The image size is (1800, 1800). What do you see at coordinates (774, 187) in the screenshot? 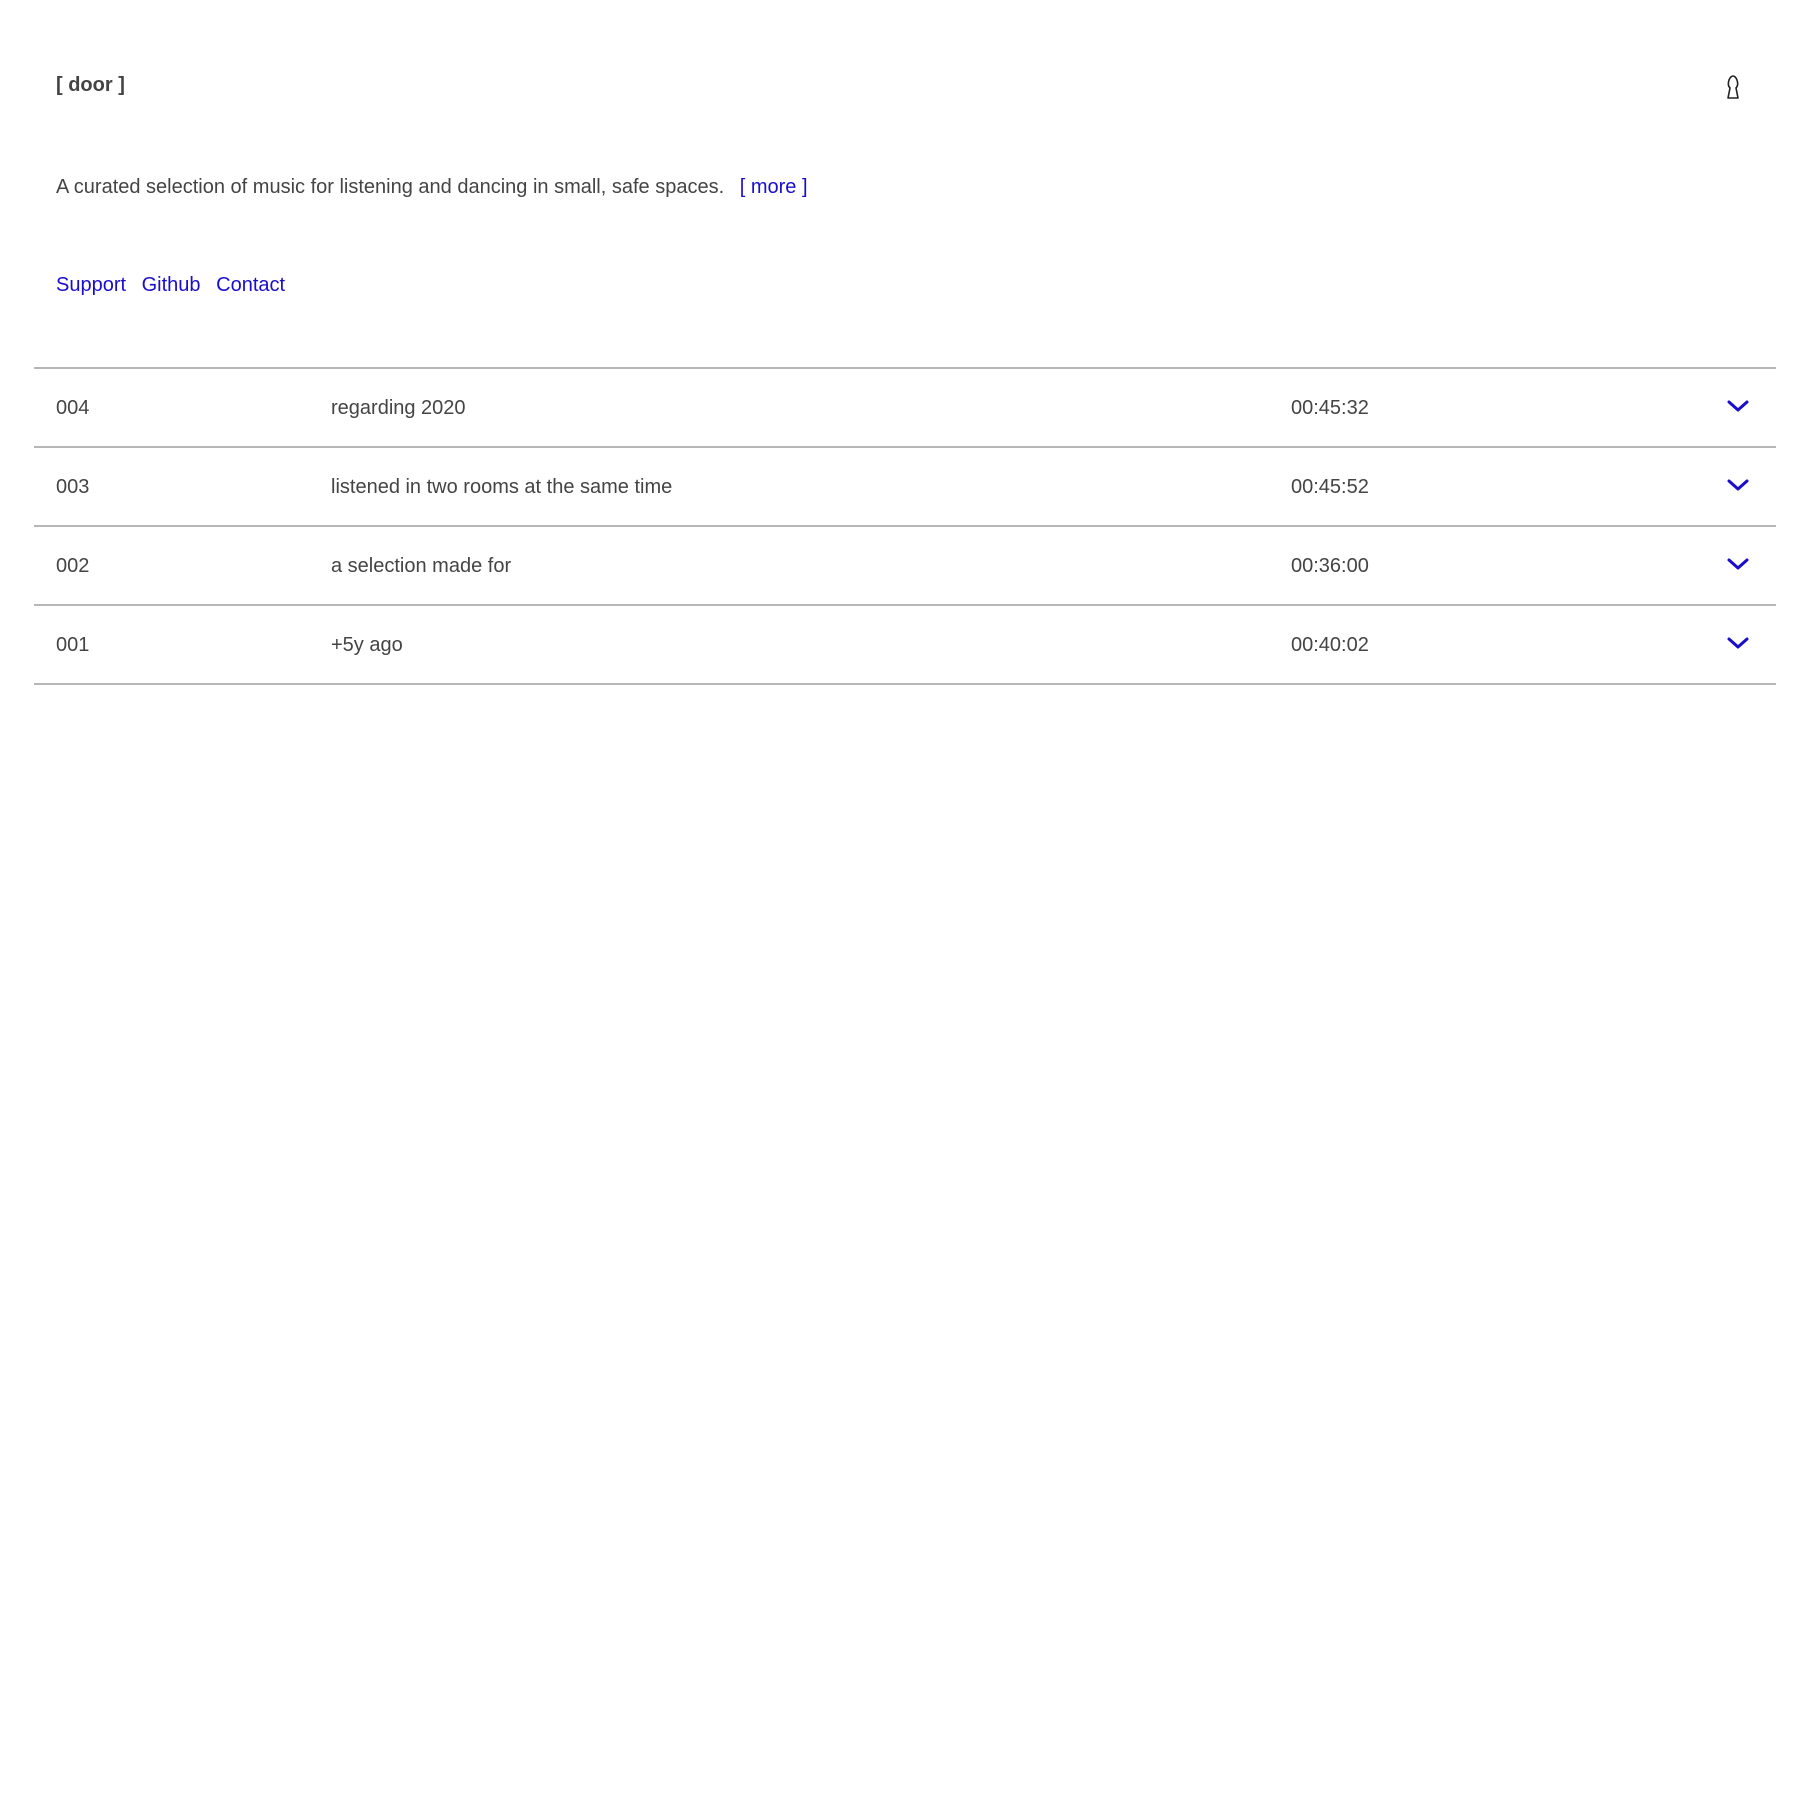
I see `more-link: [ more ]` at bounding box center [774, 187].